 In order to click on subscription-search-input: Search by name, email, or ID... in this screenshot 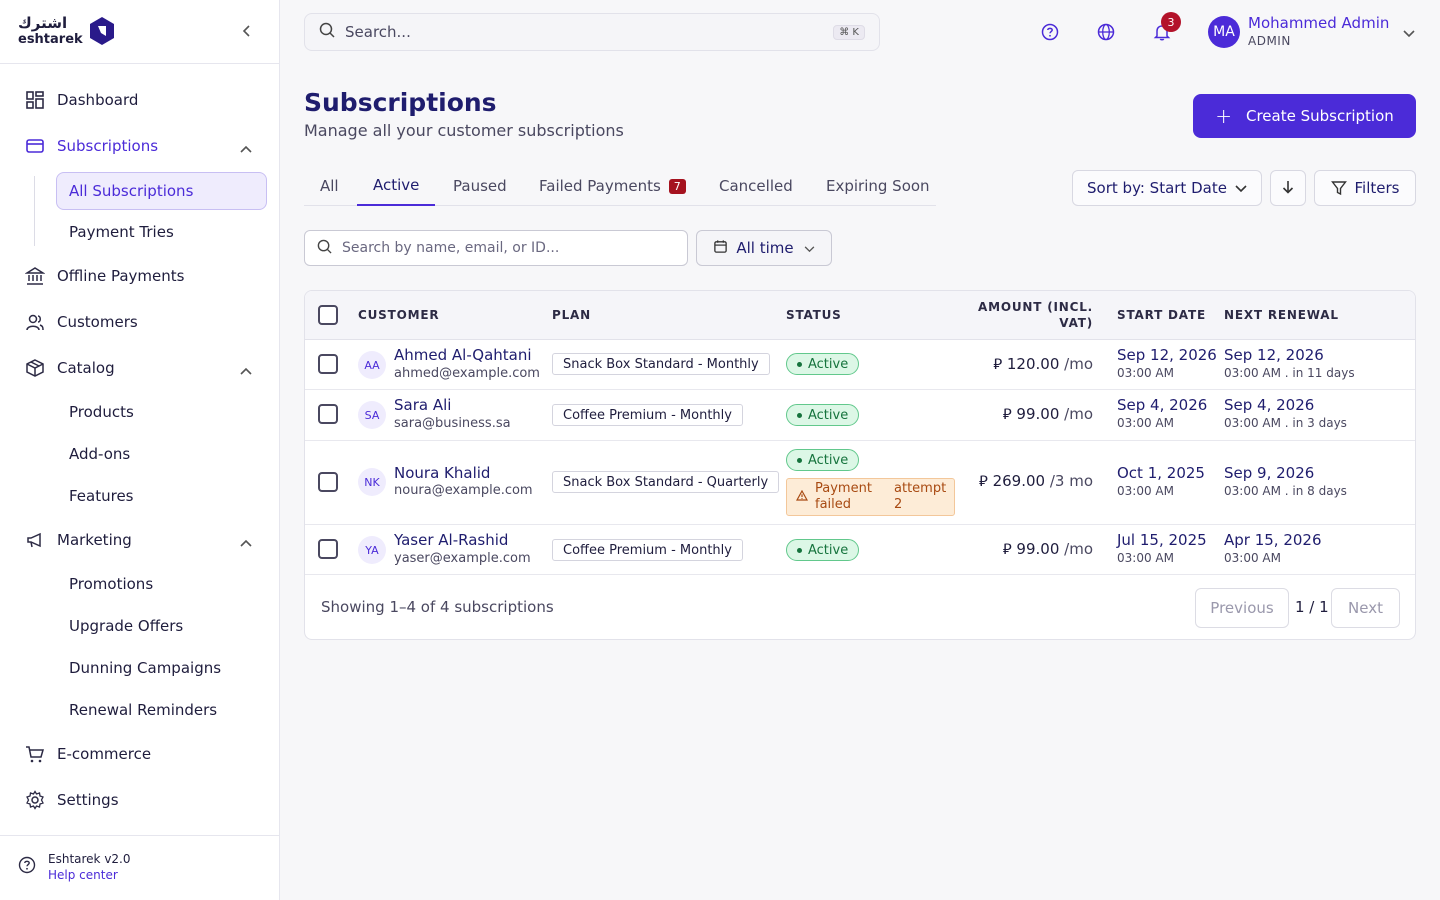, I will do `click(496, 248)`.